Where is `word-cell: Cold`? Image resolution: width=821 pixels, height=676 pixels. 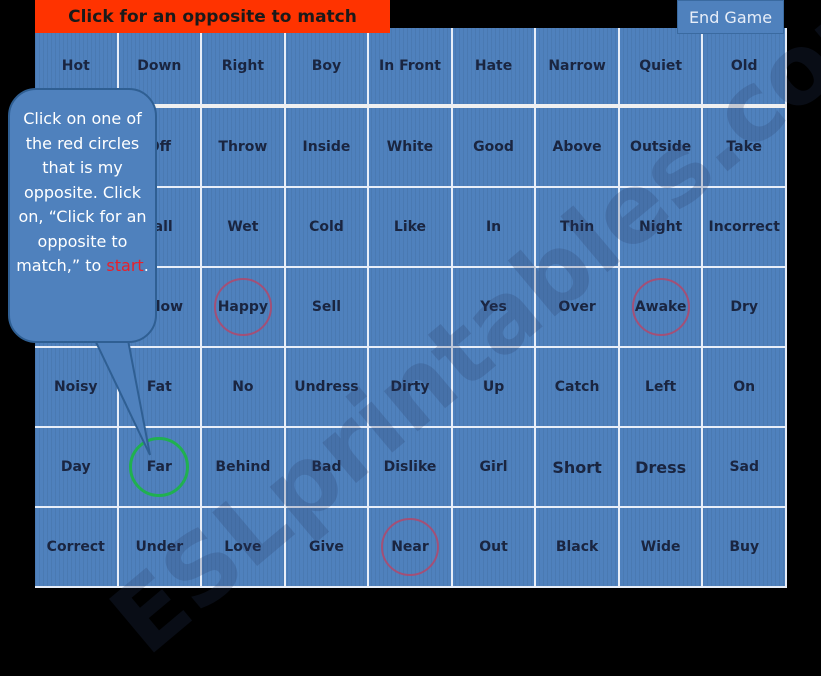
word-cell: Cold is located at coordinates (327, 228).